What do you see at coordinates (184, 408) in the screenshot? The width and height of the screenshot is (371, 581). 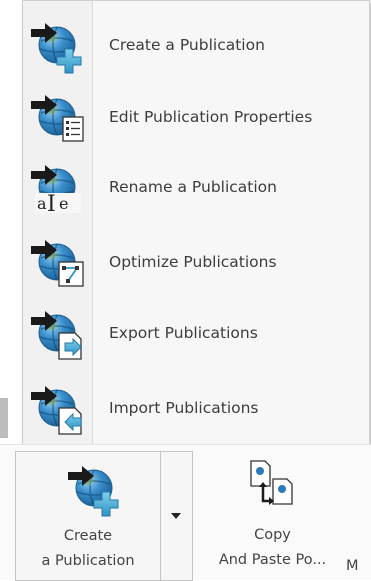 I see `menu-item-label: Import Publications` at bounding box center [184, 408].